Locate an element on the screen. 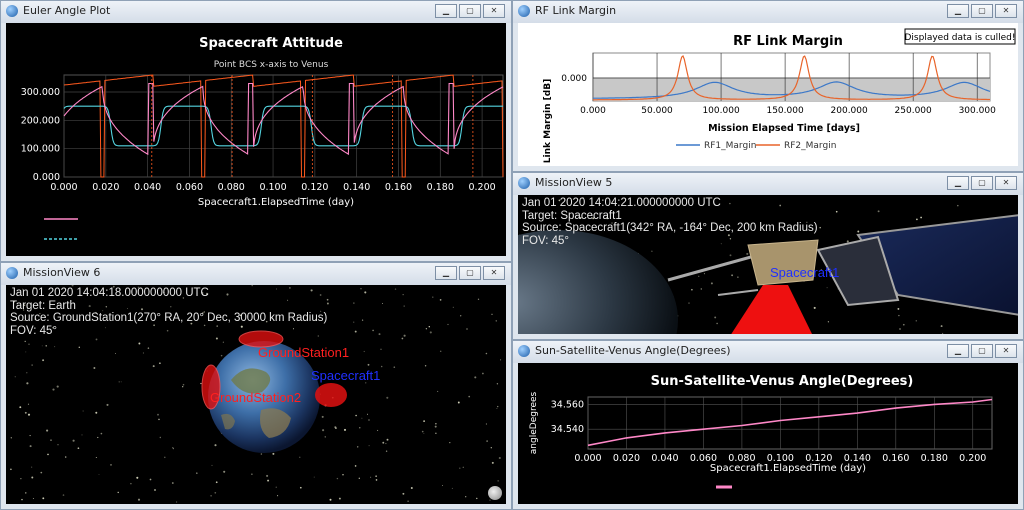  x-tick-label: 50.000 is located at coordinates (657, 111).